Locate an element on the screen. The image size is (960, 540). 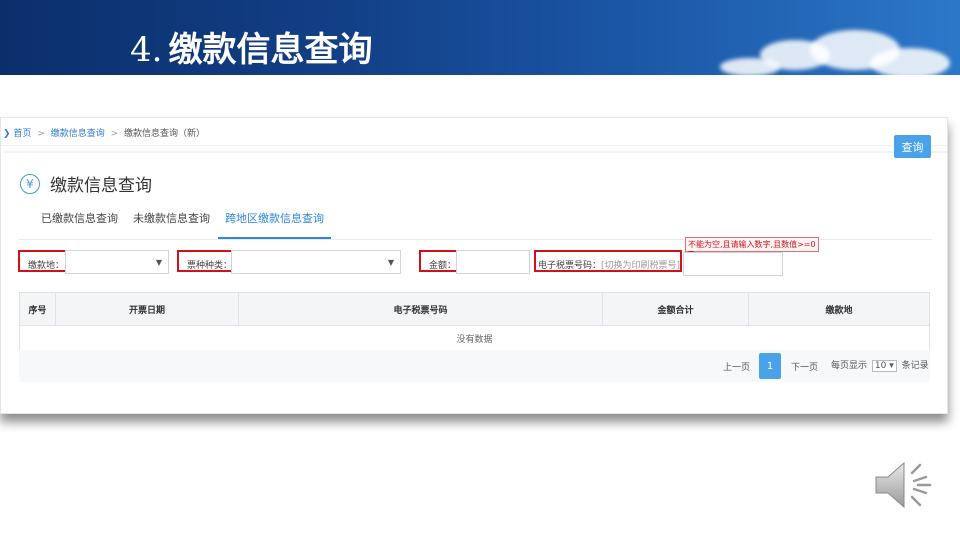
eticket-label: 电子税票号码：[切换为印刷税票号] is located at coordinates (609, 266).